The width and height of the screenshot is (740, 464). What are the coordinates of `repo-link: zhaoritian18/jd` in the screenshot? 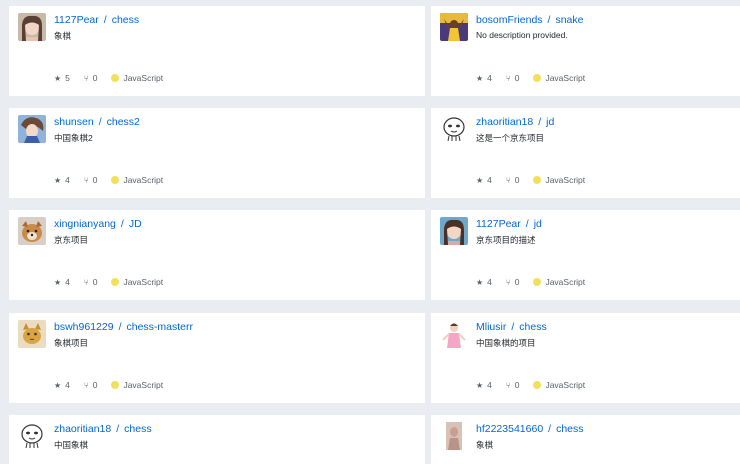 It's located at (515, 122).